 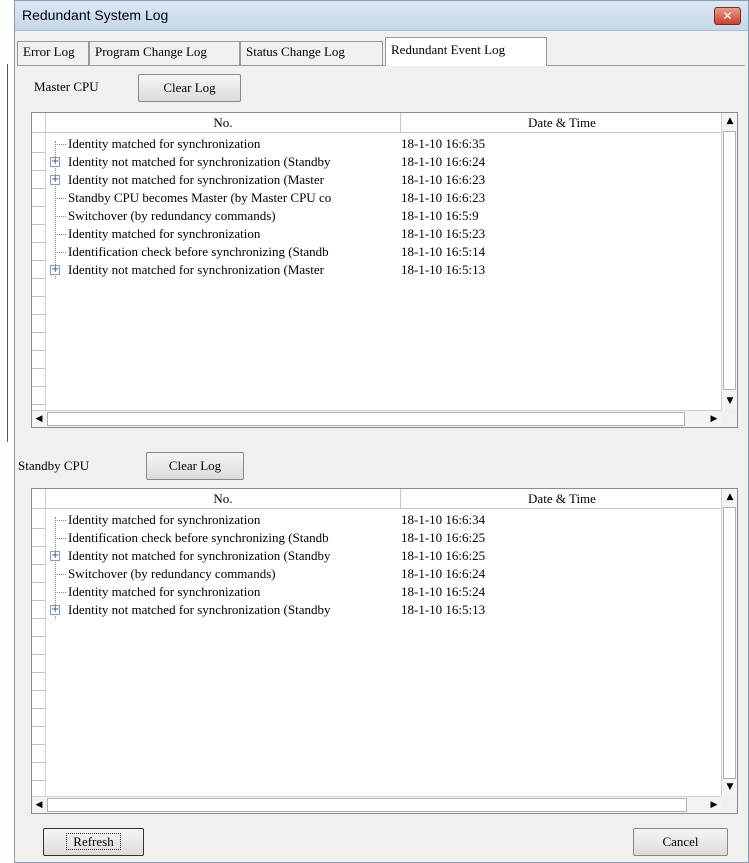 I want to click on row-gutter, so click(x=39, y=272).